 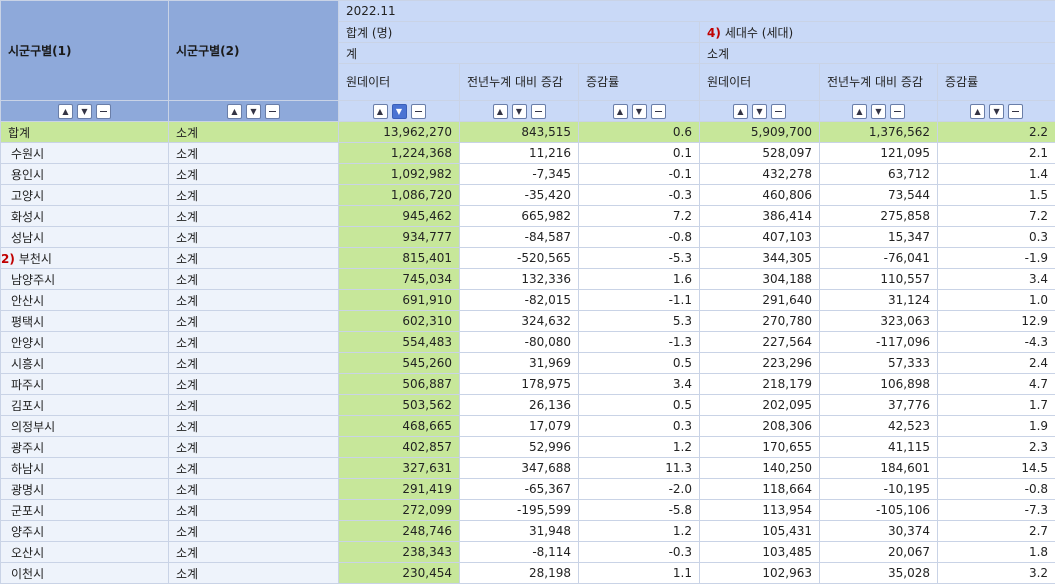 What do you see at coordinates (879, 82) in the screenshot?
I see `col-header-hh-change: 전년누계 대비 증감` at bounding box center [879, 82].